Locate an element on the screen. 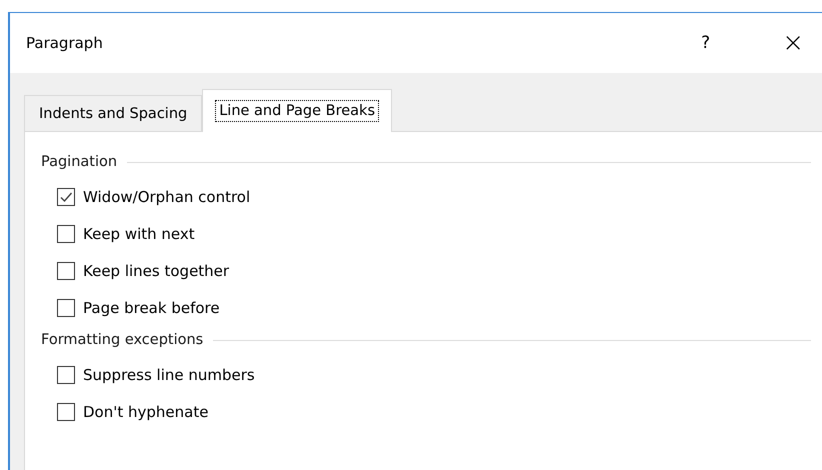  window-title: Paragraph is located at coordinates (65, 43).